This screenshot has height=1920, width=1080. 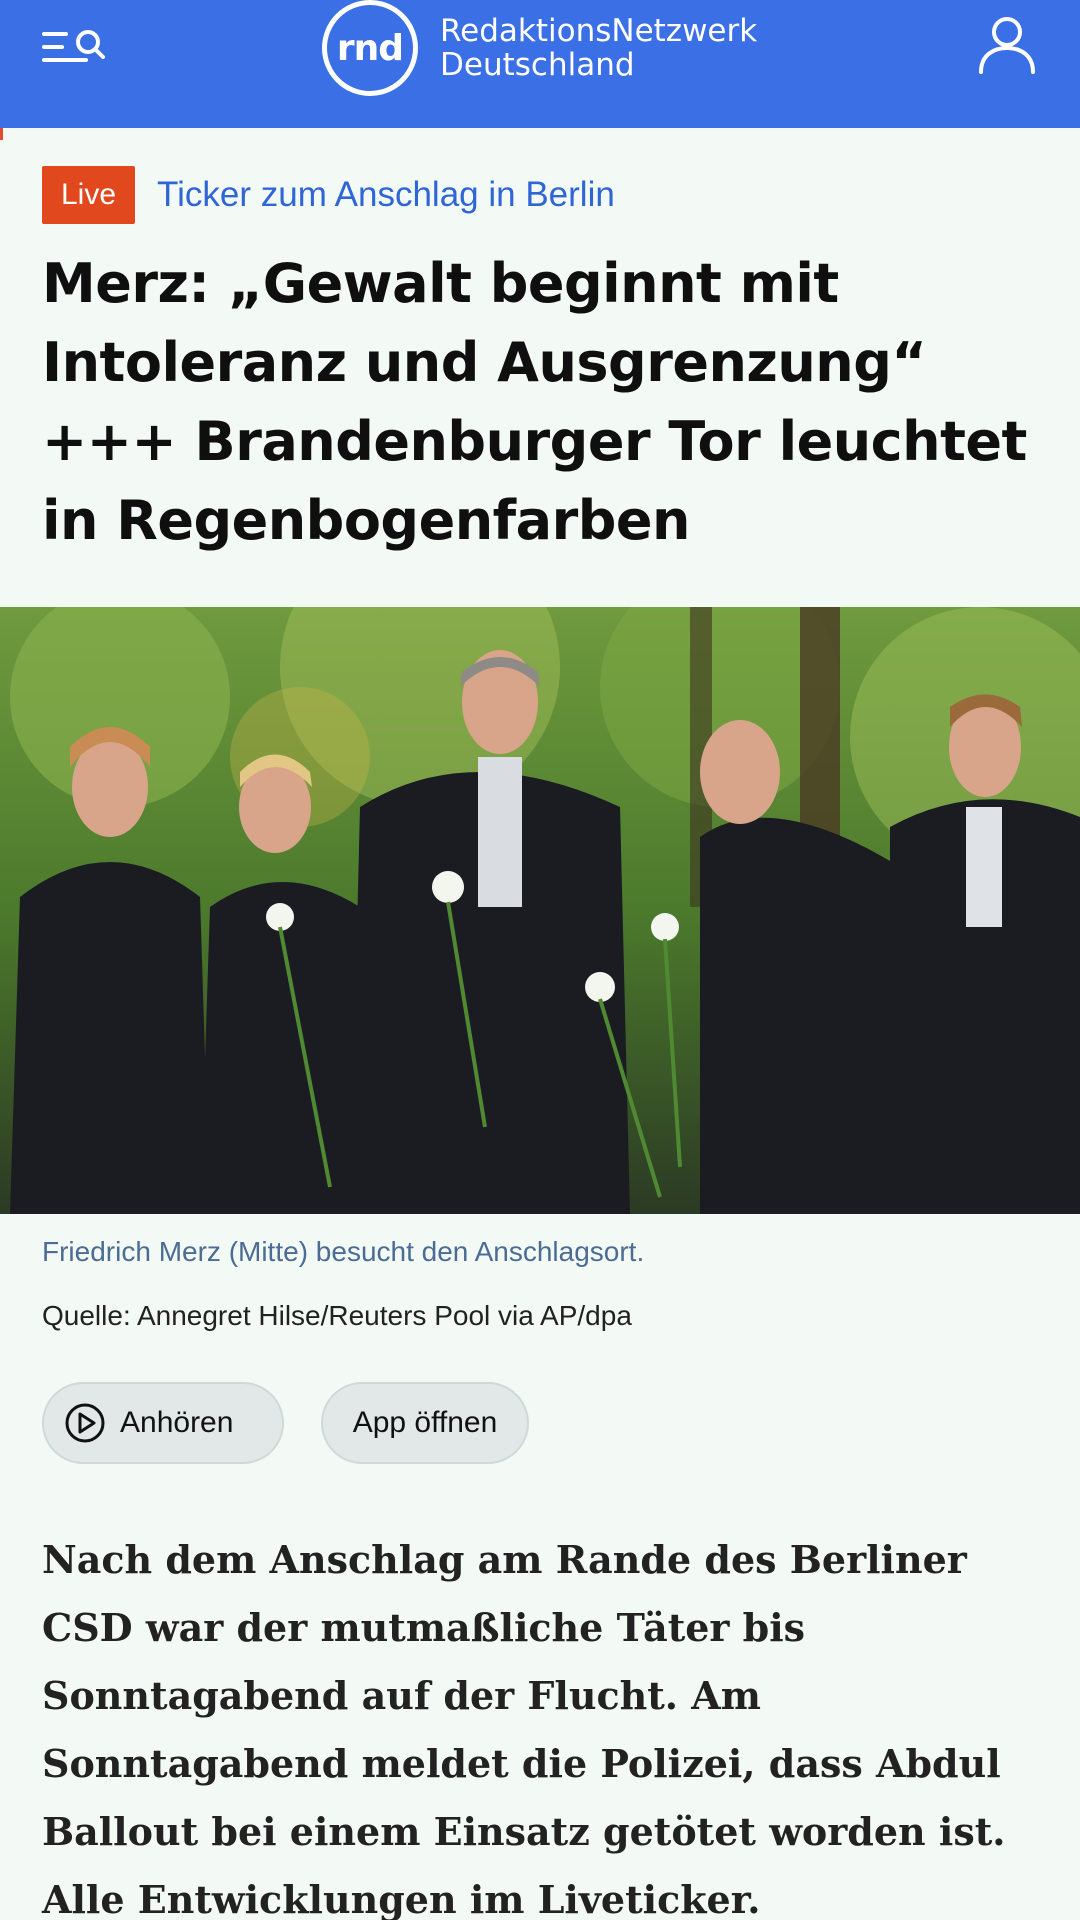 I want to click on menu-search-button, so click(x=73, y=46).